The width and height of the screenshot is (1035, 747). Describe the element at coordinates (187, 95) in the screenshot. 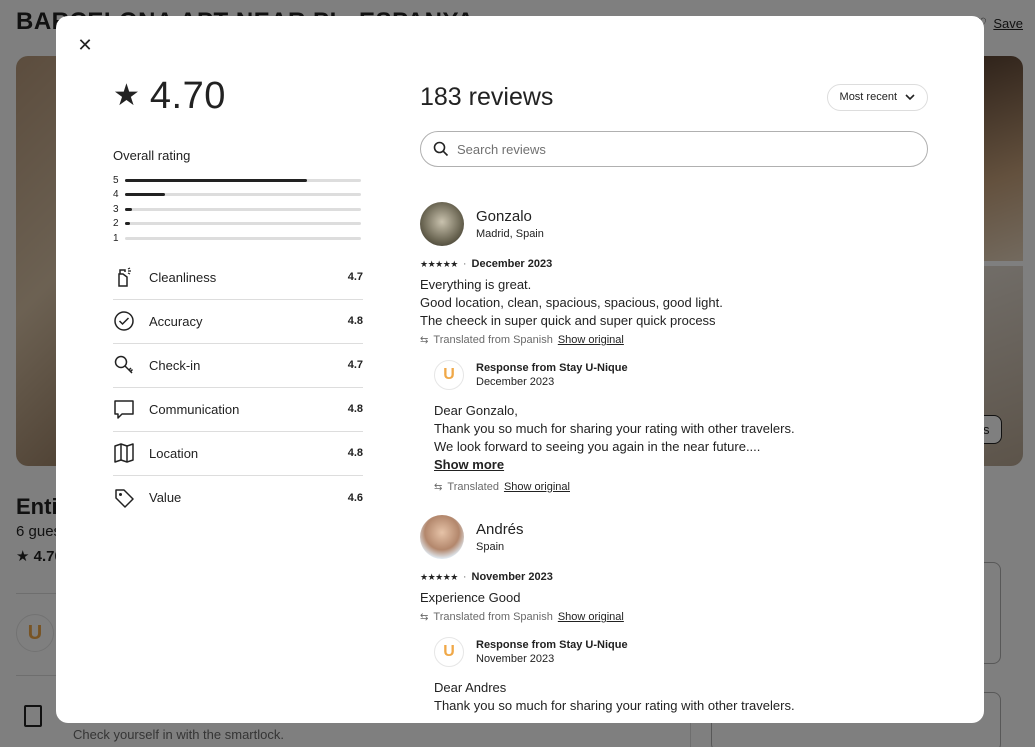

I see `overall-score-value: 4.70` at that location.